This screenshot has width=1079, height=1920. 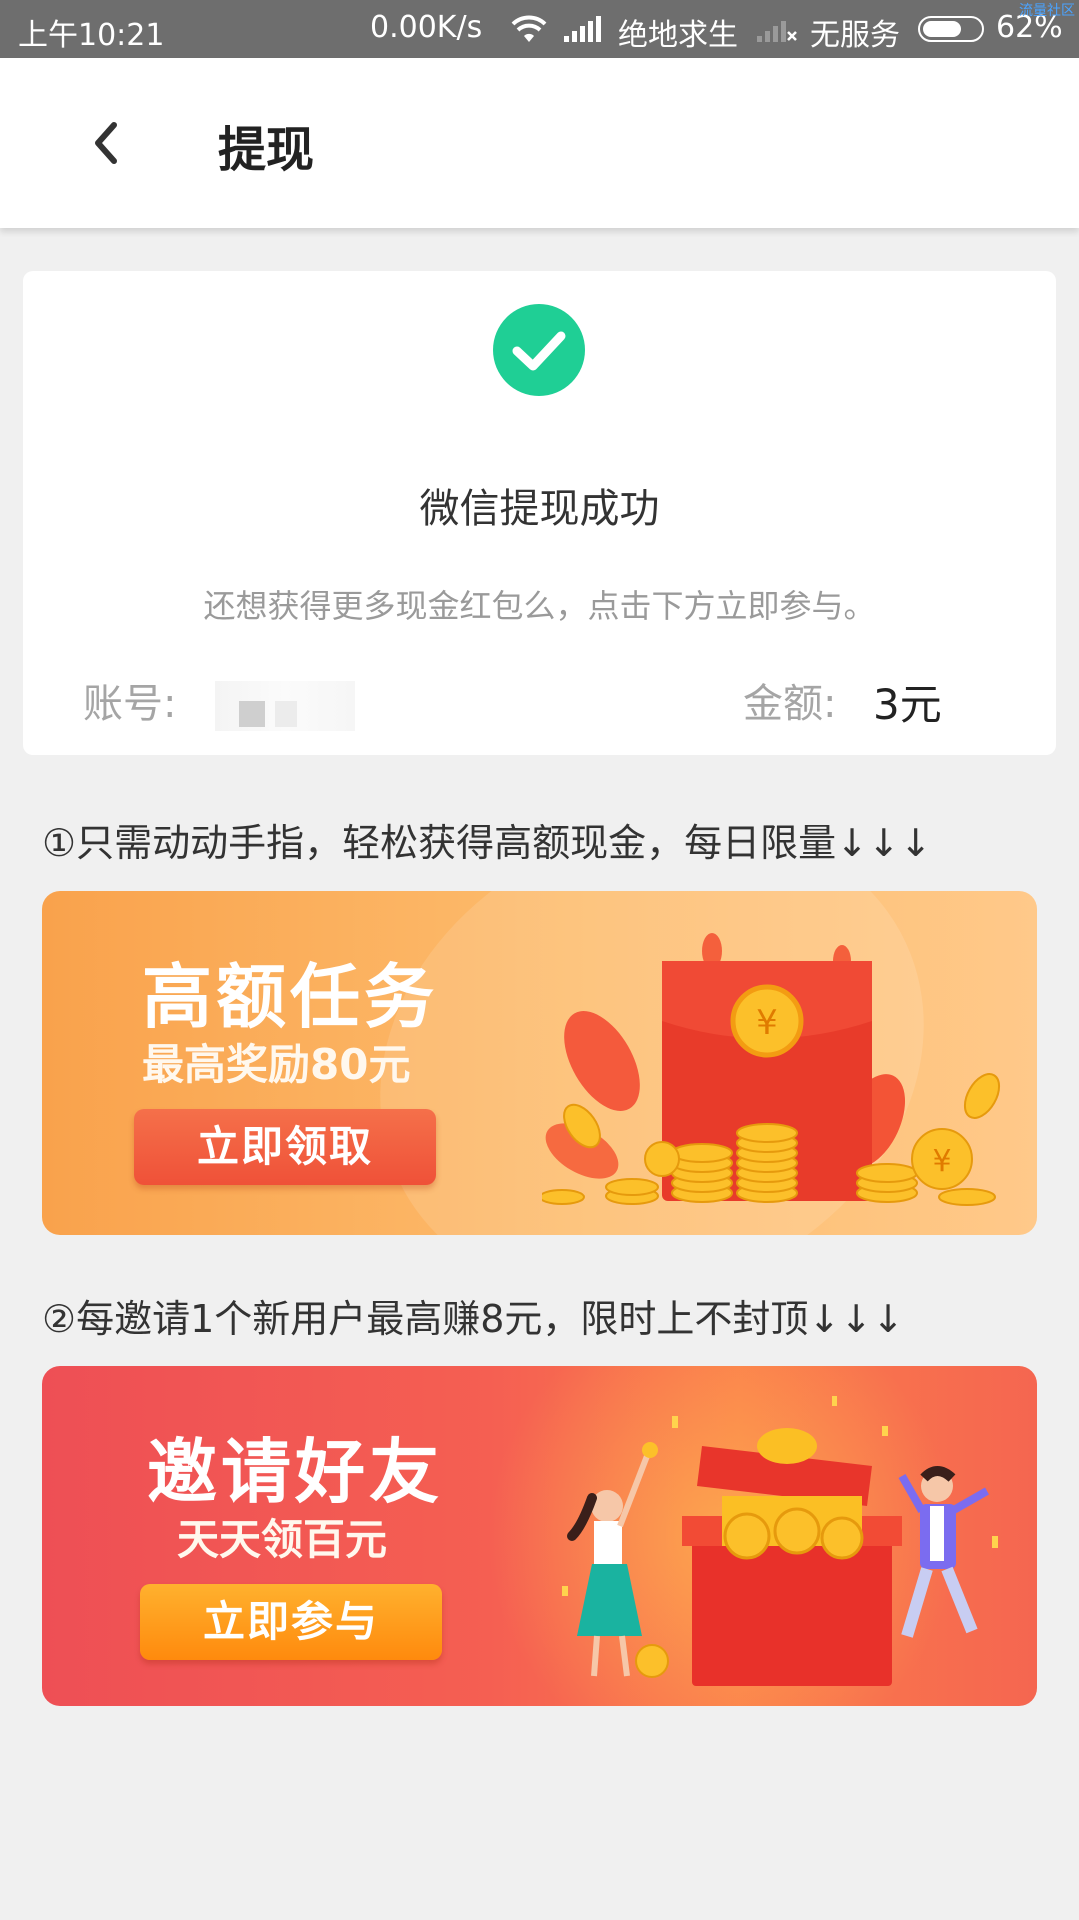 What do you see at coordinates (426, 27) in the screenshot?
I see `network-speed: 0.00K/s` at bounding box center [426, 27].